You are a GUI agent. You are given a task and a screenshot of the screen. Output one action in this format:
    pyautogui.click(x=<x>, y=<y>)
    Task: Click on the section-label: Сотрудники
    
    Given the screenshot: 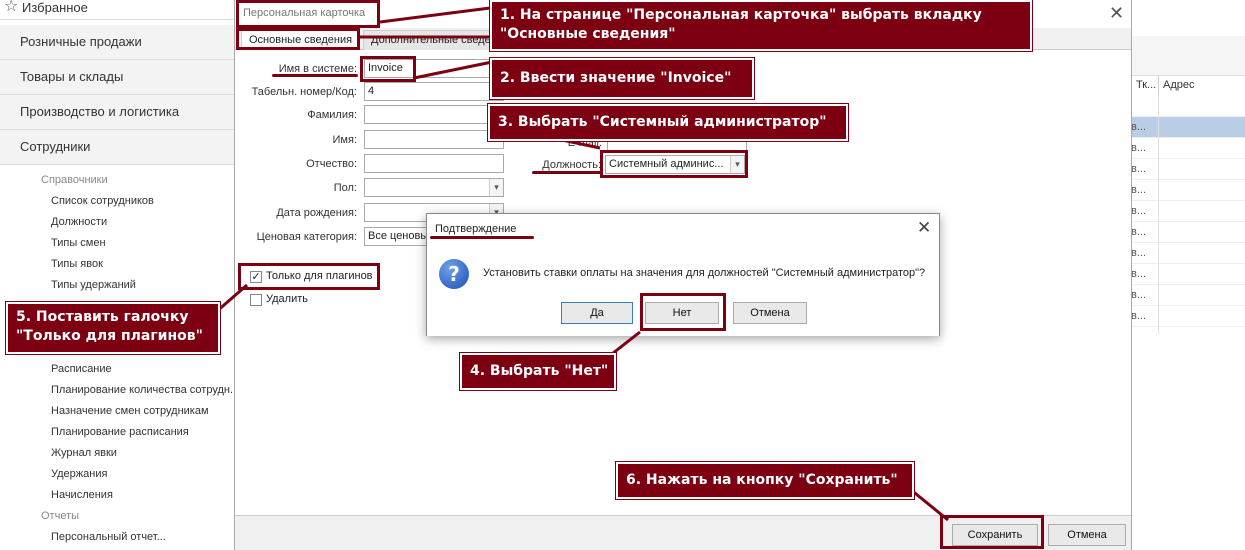 What is the action you would take?
    pyautogui.click(x=55, y=146)
    